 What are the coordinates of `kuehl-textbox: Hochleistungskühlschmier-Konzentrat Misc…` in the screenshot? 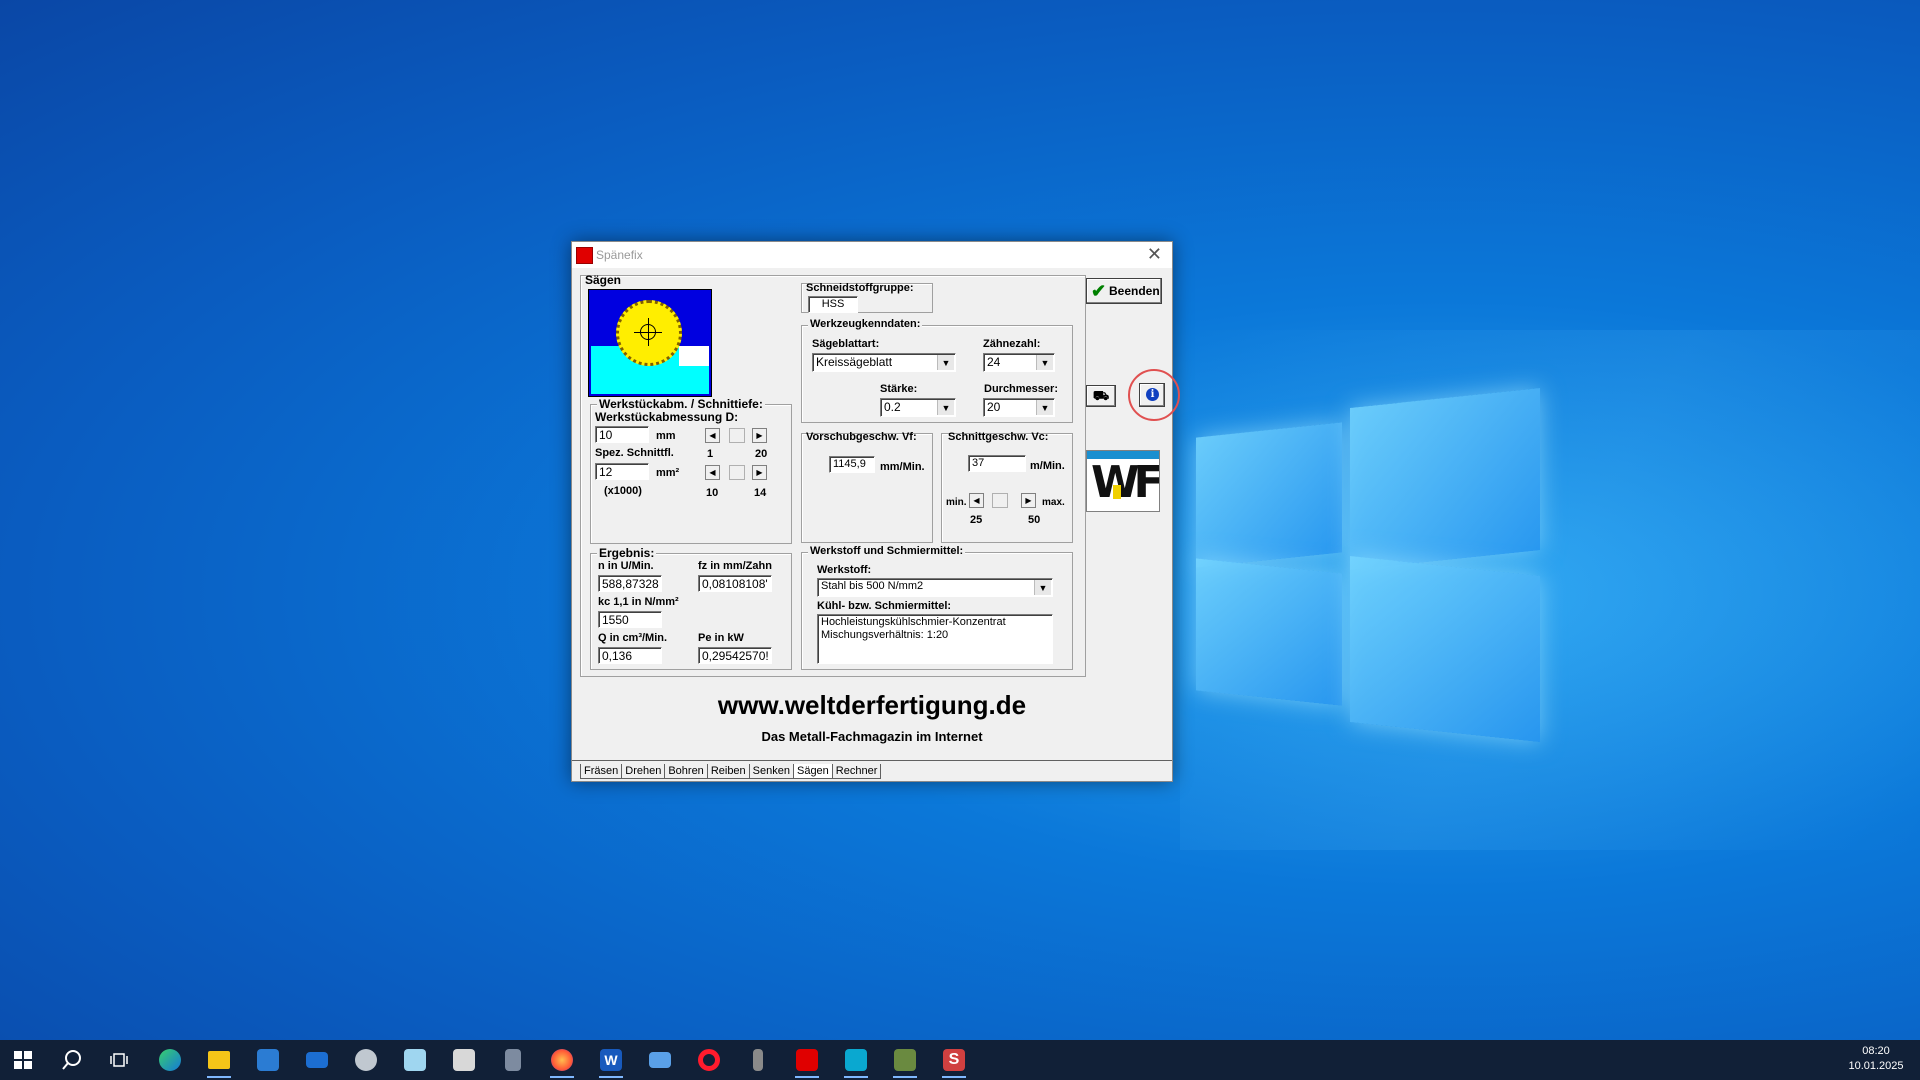 It's located at (935, 639).